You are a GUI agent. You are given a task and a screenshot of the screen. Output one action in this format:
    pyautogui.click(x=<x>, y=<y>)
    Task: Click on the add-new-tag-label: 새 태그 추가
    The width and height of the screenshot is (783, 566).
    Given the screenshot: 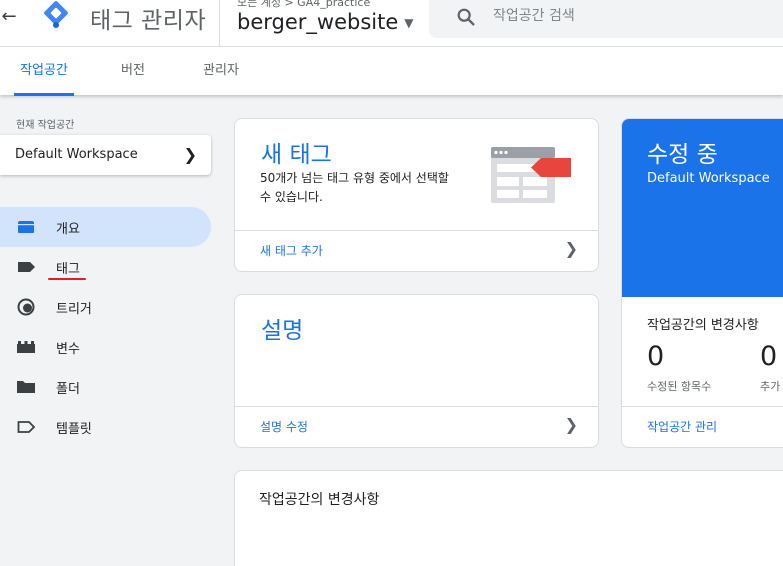 What is the action you would take?
    pyautogui.click(x=291, y=251)
    